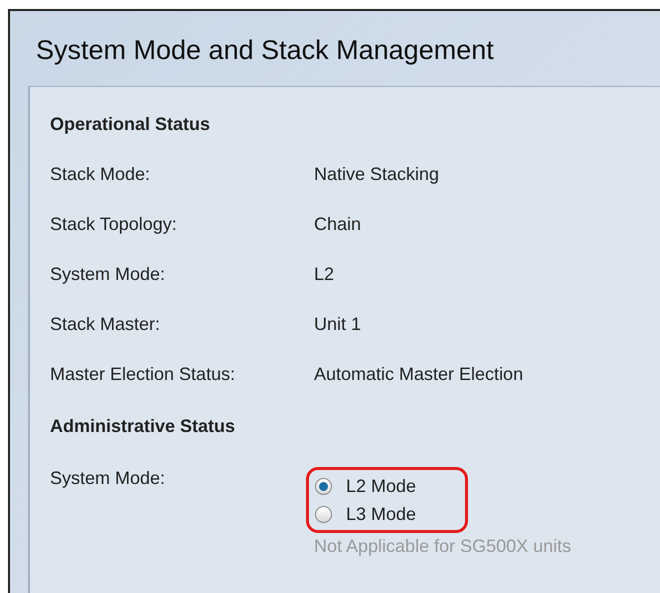  Describe the element at coordinates (143, 426) in the screenshot. I see `section-heading: Administrative Status` at that location.